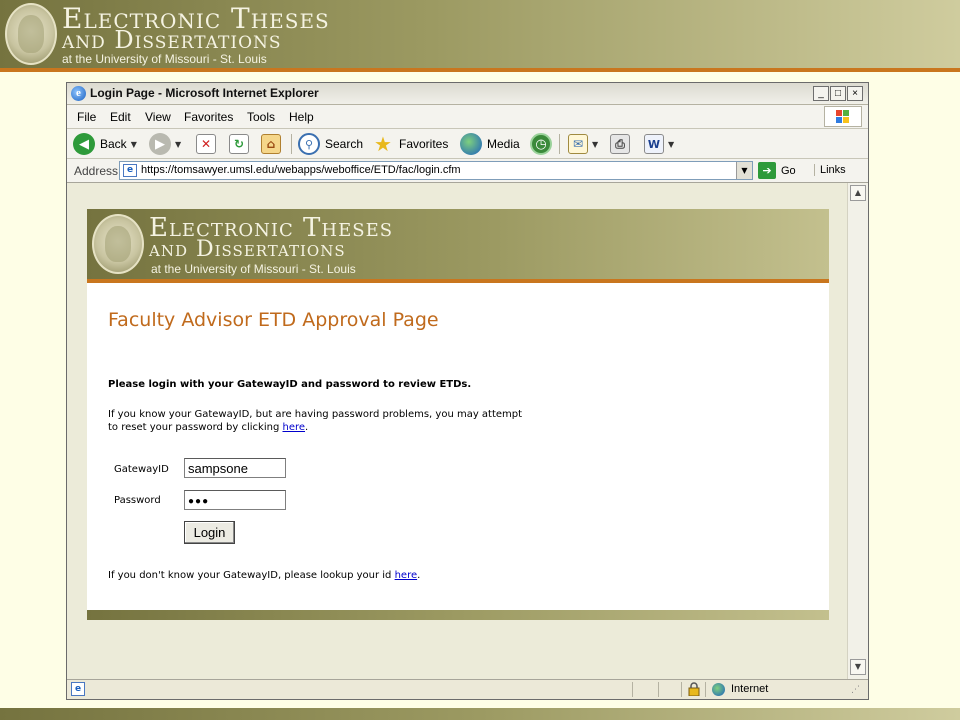 The image size is (960, 720). Describe the element at coordinates (247, 249) in the screenshot. I see `page-banner-title-line2: and Dissertations` at that location.